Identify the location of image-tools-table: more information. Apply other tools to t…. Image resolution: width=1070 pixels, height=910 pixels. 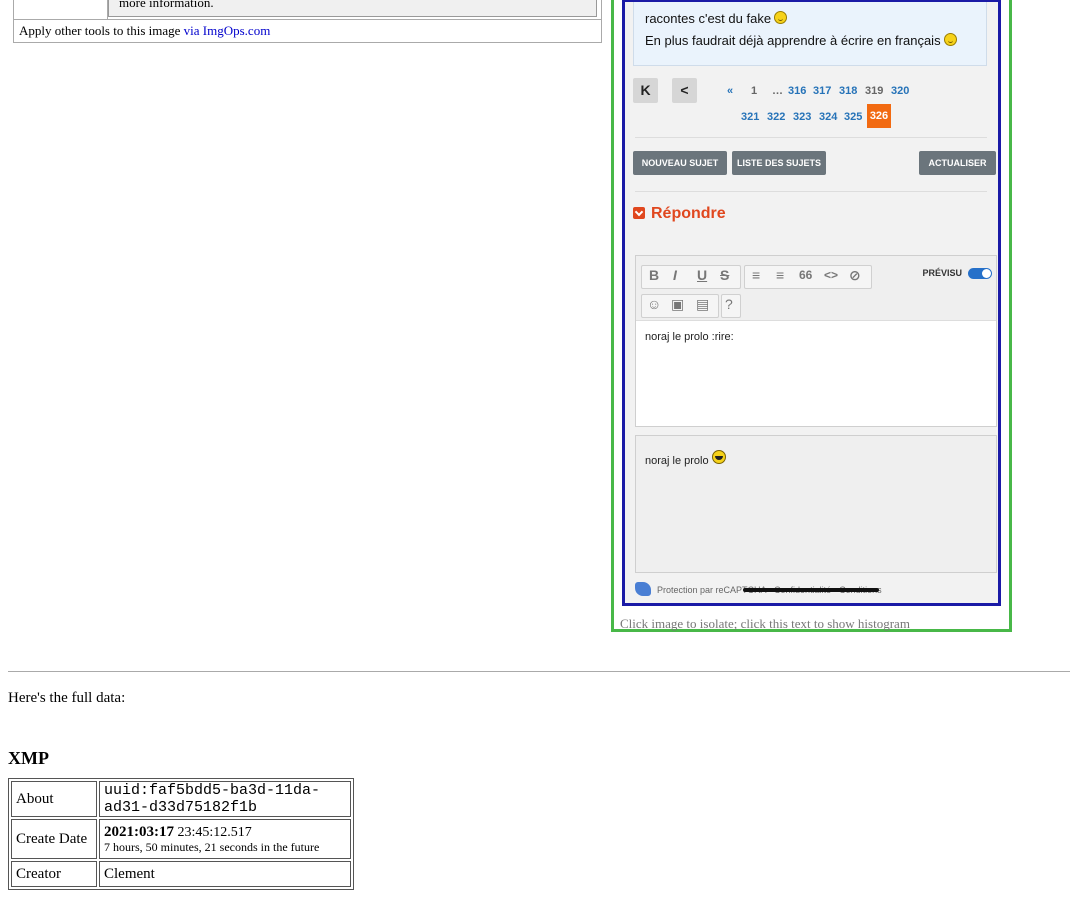
(307, 21).